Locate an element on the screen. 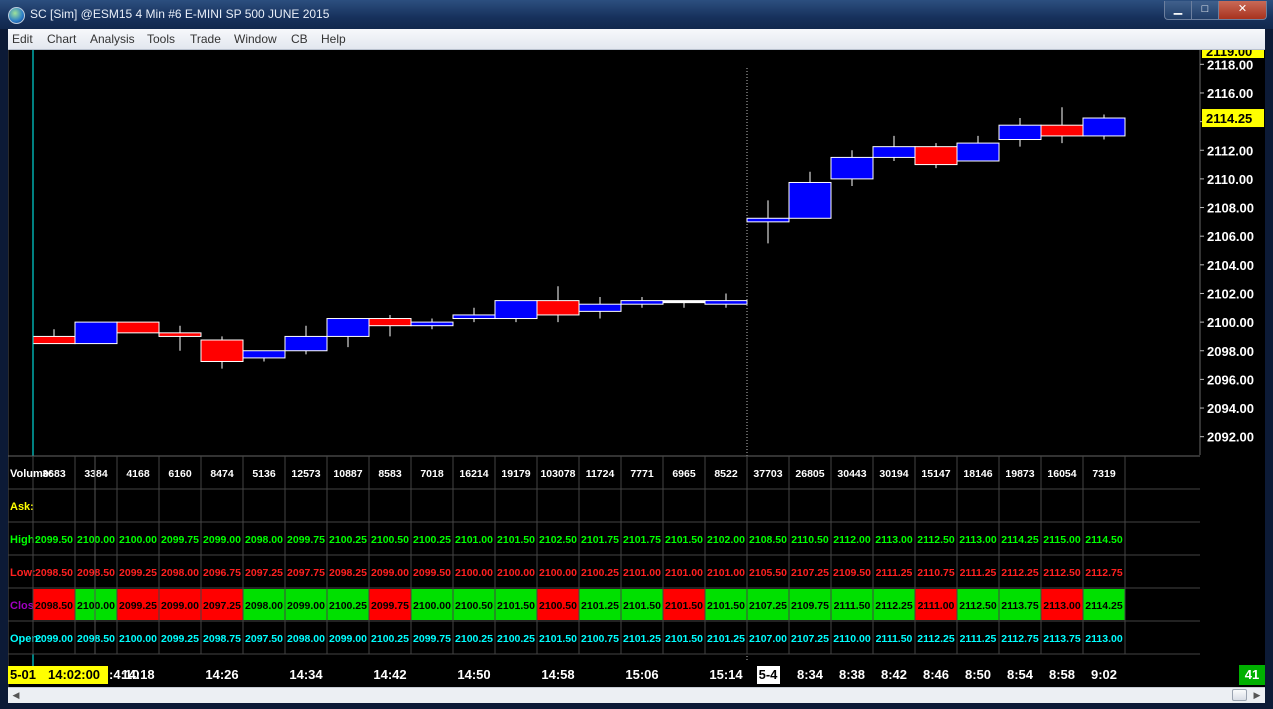  menu-window: Window is located at coordinates (255, 39).